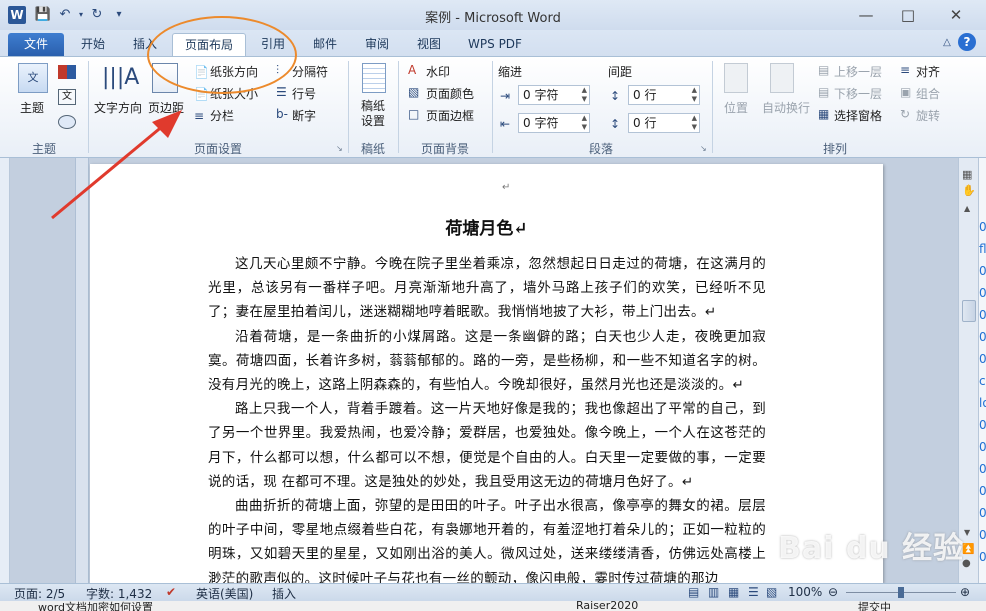  Describe the element at coordinates (928, 71) in the screenshot. I see `align-button: 对齐` at that location.